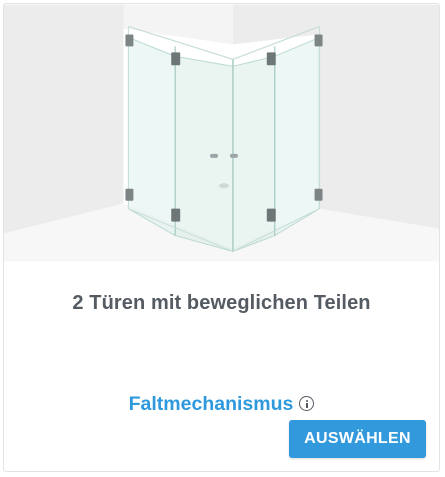 Image resolution: width=445 pixels, height=477 pixels. What do you see at coordinates (221, 303) in the screenshot?
I see `option-title: 2 Türen mit beweglichen Teilen` at bounding box center [221, 303].